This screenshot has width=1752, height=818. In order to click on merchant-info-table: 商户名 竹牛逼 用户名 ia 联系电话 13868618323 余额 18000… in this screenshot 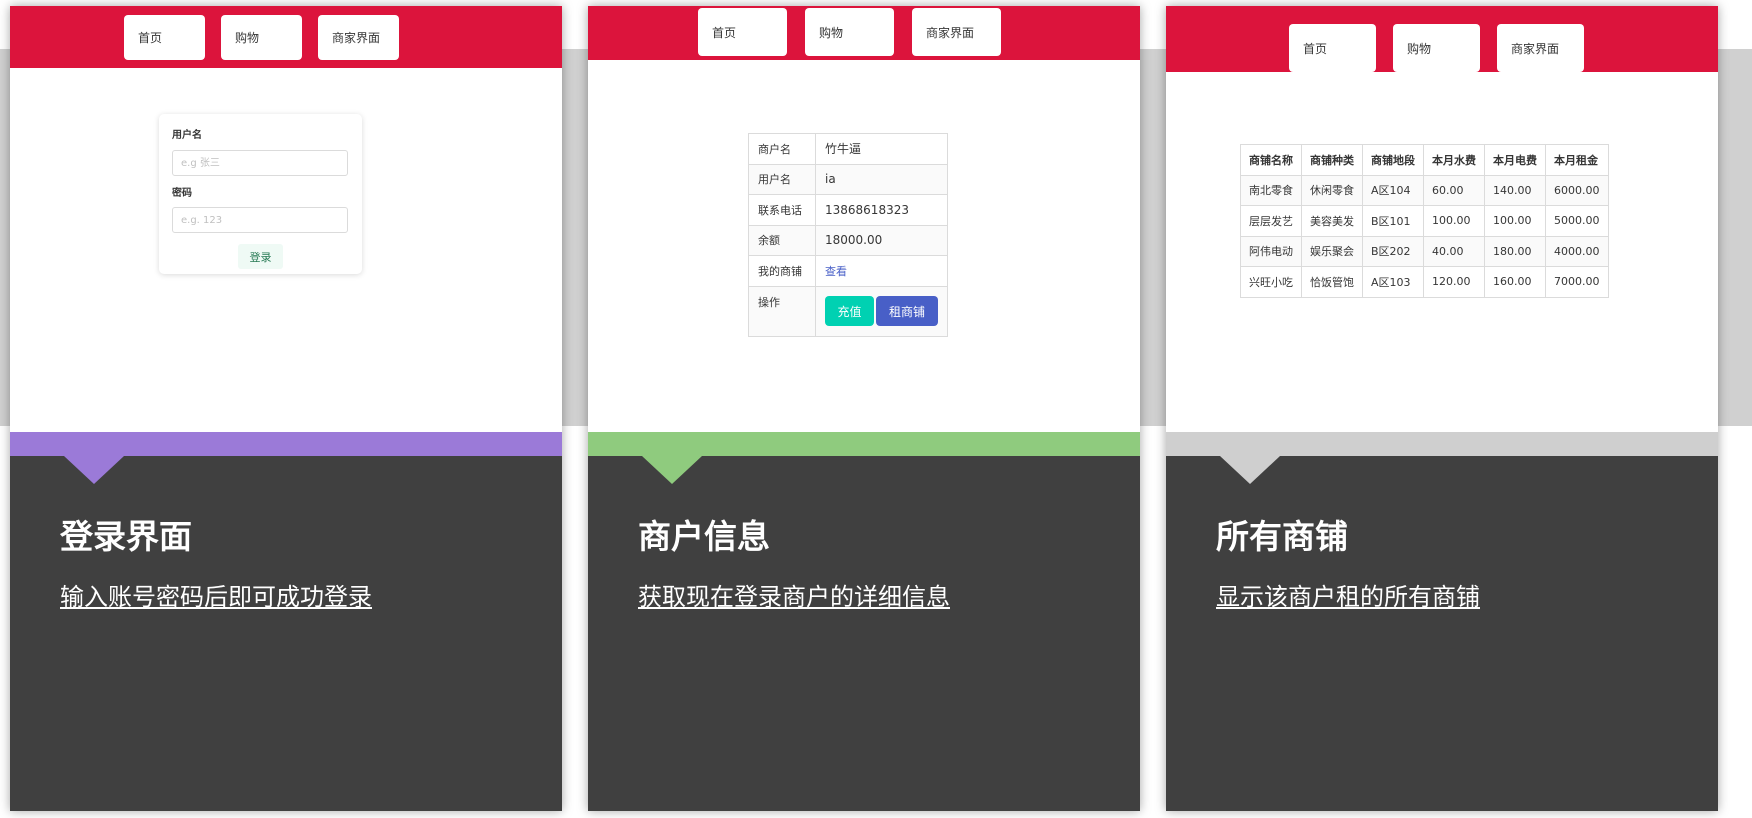, I will do `click(848, 235)`.